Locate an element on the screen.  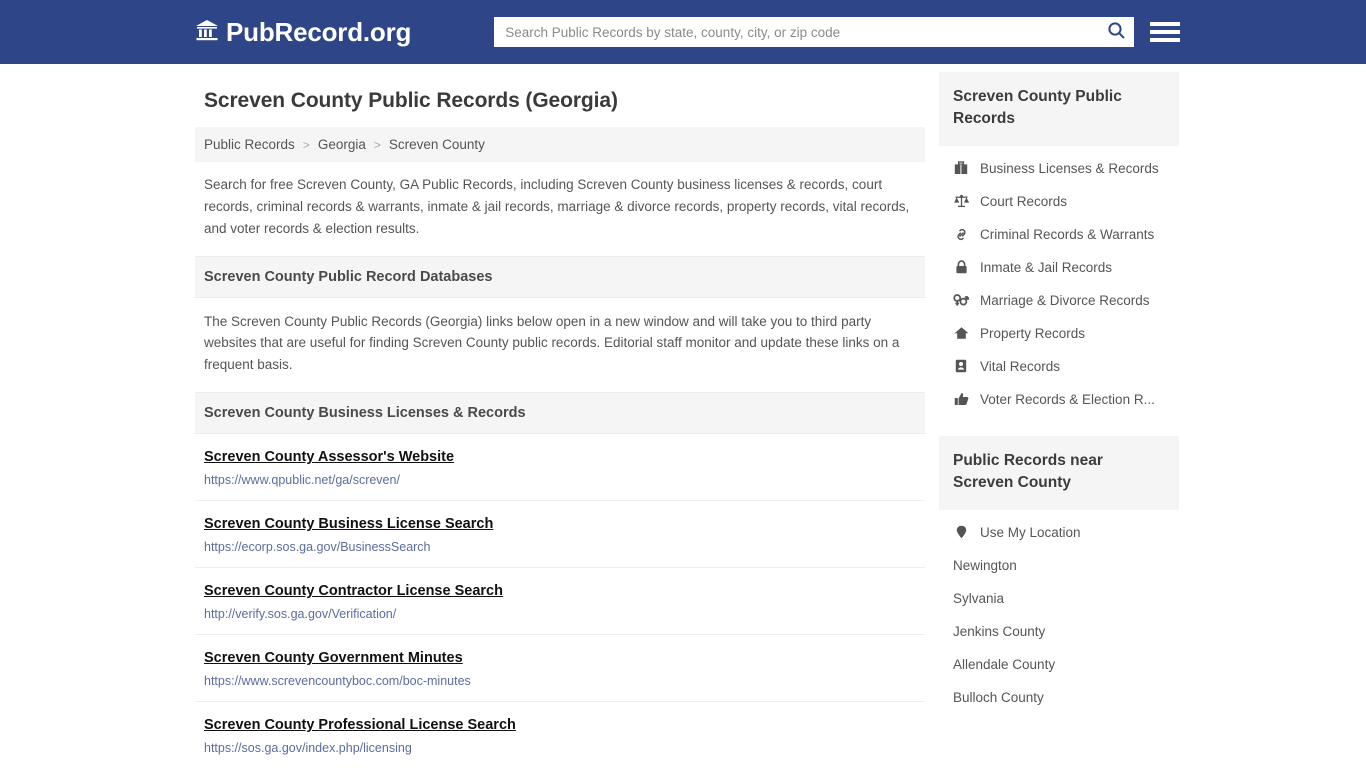
breadcrumb-item-screven-county: Screven County is located at coordinates (437, 144).